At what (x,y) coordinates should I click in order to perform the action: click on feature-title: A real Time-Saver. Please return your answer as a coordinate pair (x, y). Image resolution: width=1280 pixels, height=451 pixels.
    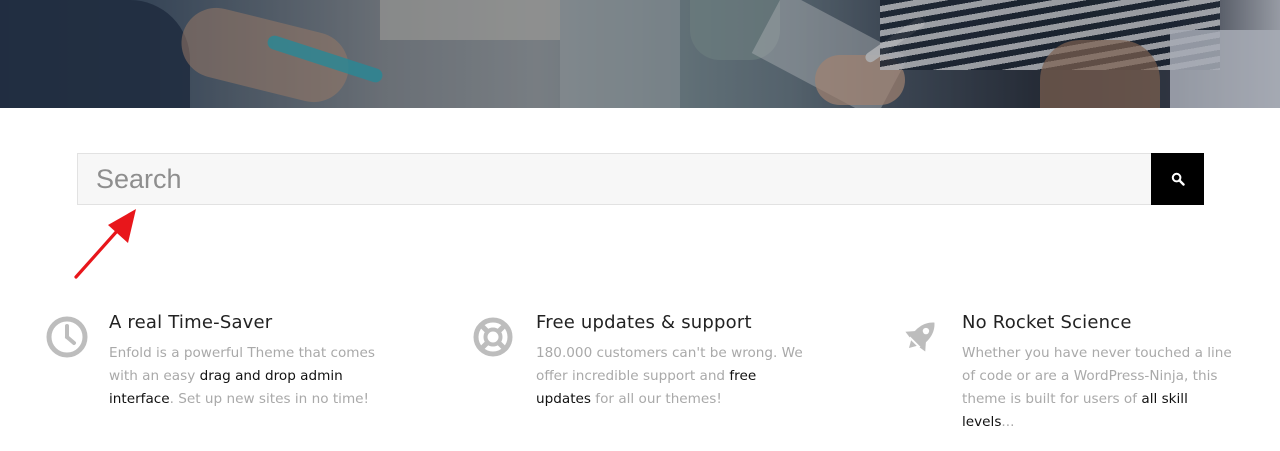
    Looking at the image, I should click on (191, 322).